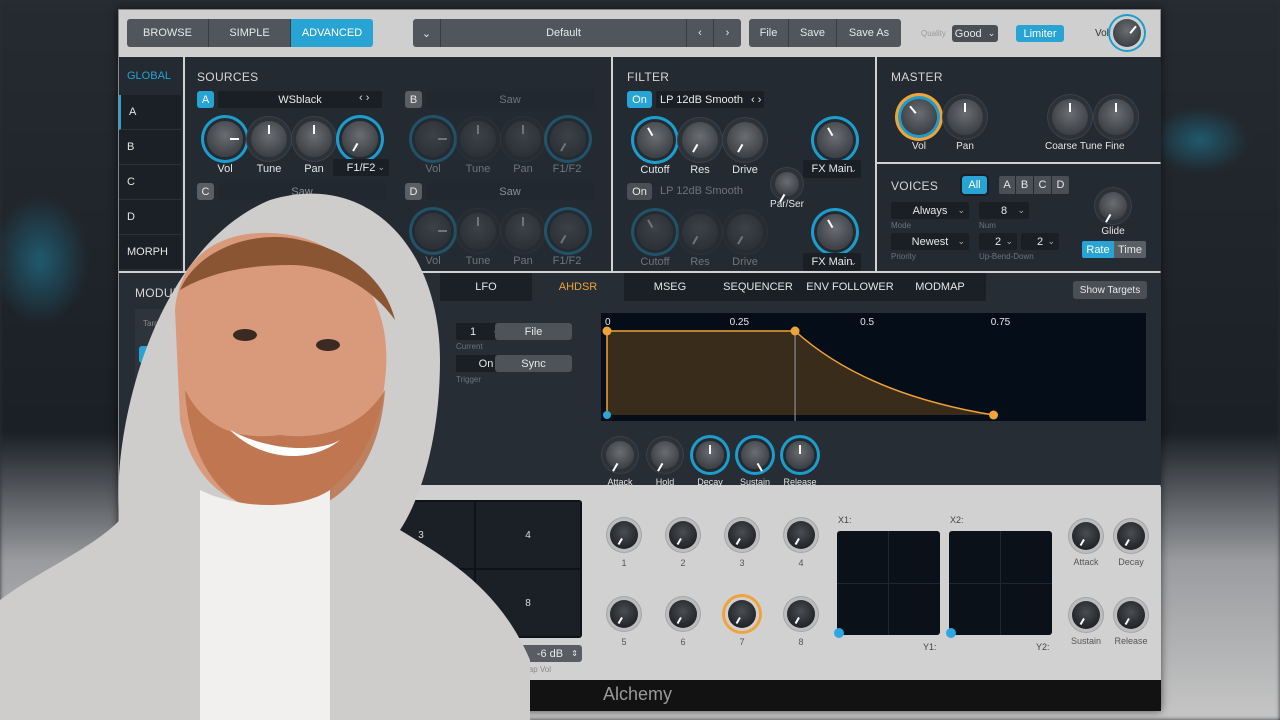 The image size is (1280, 720). I want to click on sidebar-item-c: C, so click(150, 182).